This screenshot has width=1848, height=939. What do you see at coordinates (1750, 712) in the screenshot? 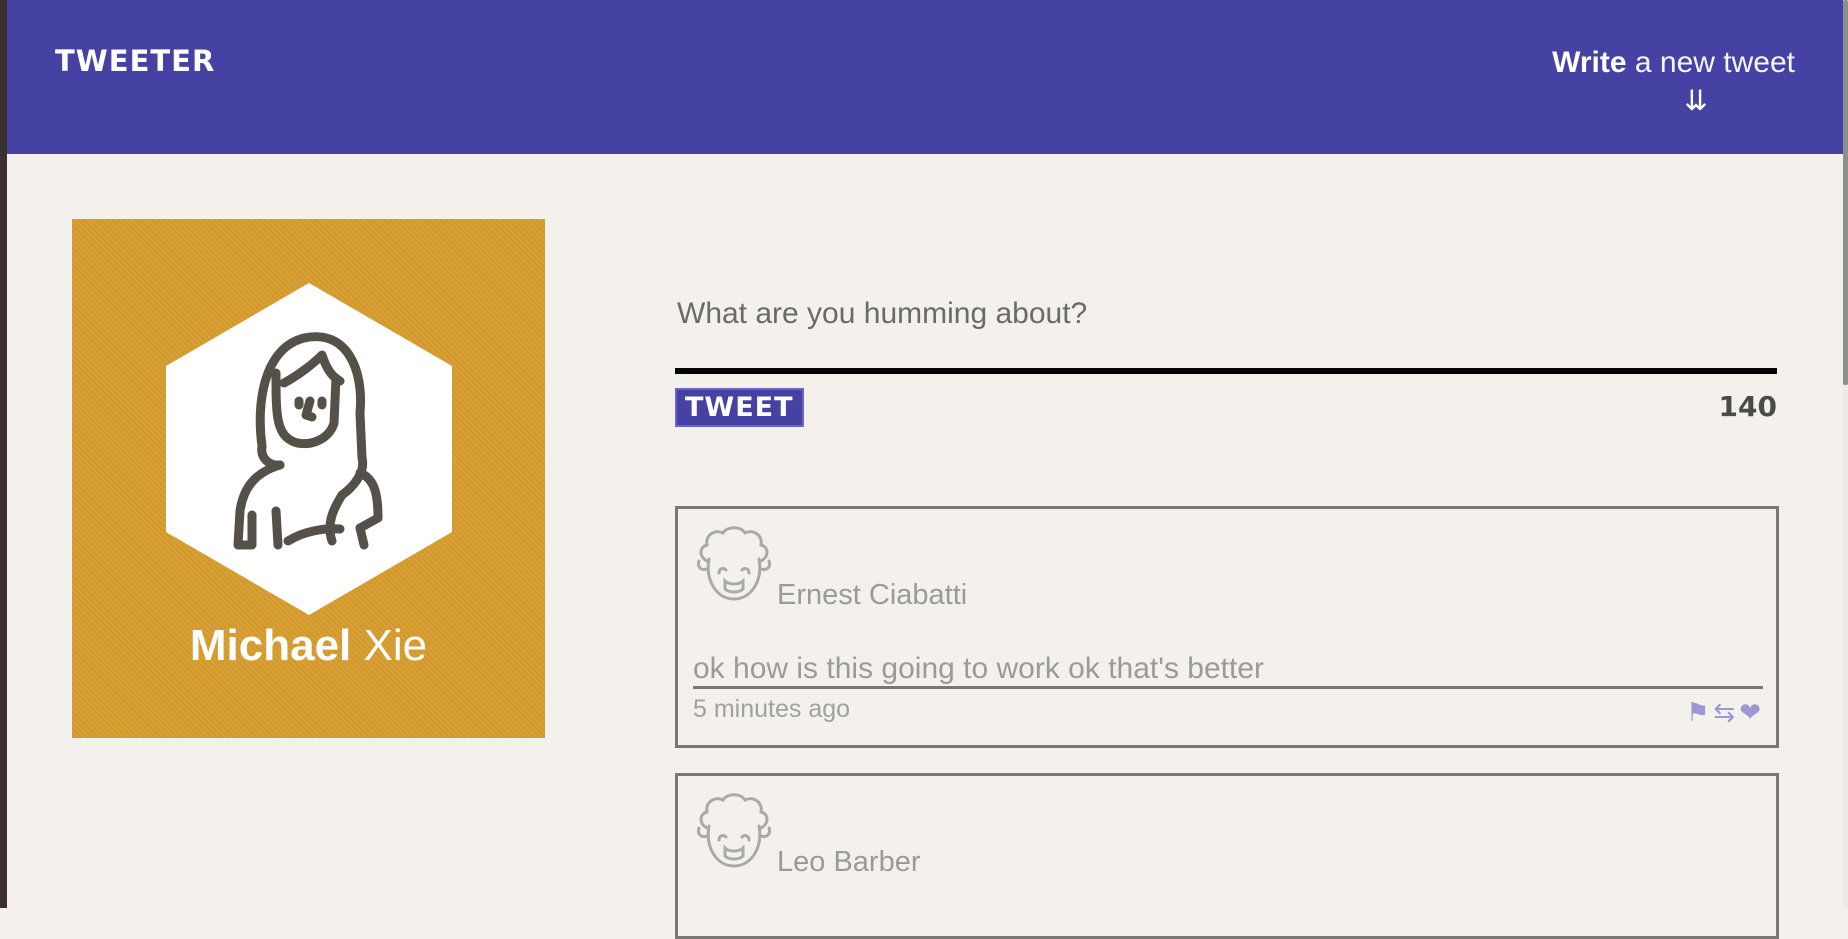
I see `heart-icon: ❤` at bounding box center [1750, 712].